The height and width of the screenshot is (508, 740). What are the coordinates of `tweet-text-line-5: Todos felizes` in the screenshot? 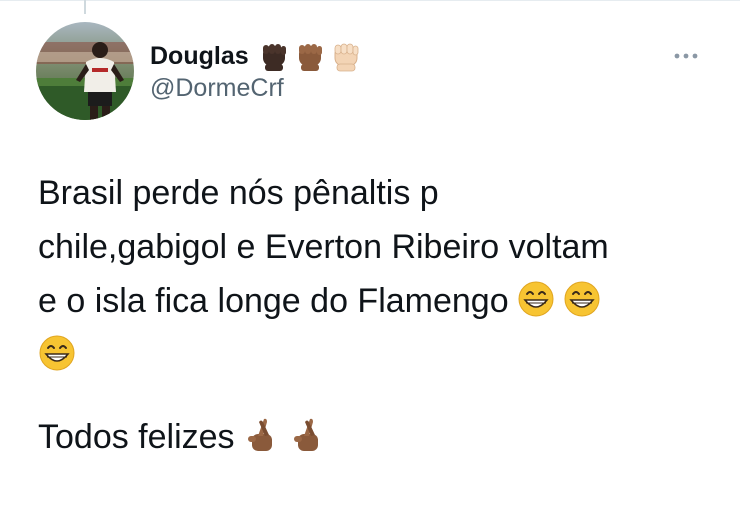 It's located at (378, 437).